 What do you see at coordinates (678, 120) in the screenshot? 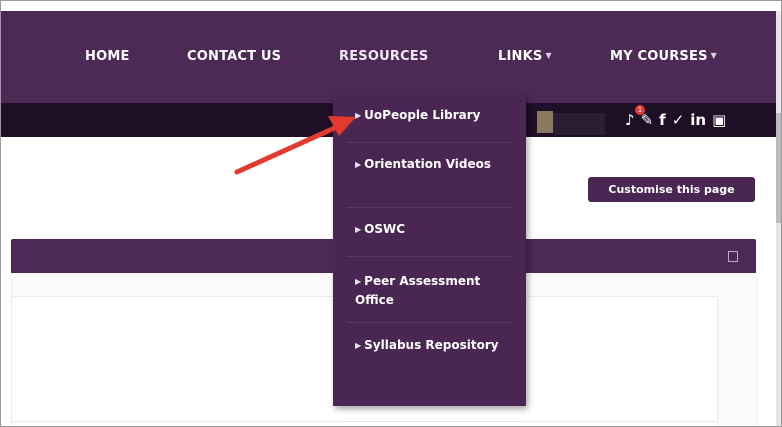
I see `twitter-icon: ✓` at bounding box center [678, 120].